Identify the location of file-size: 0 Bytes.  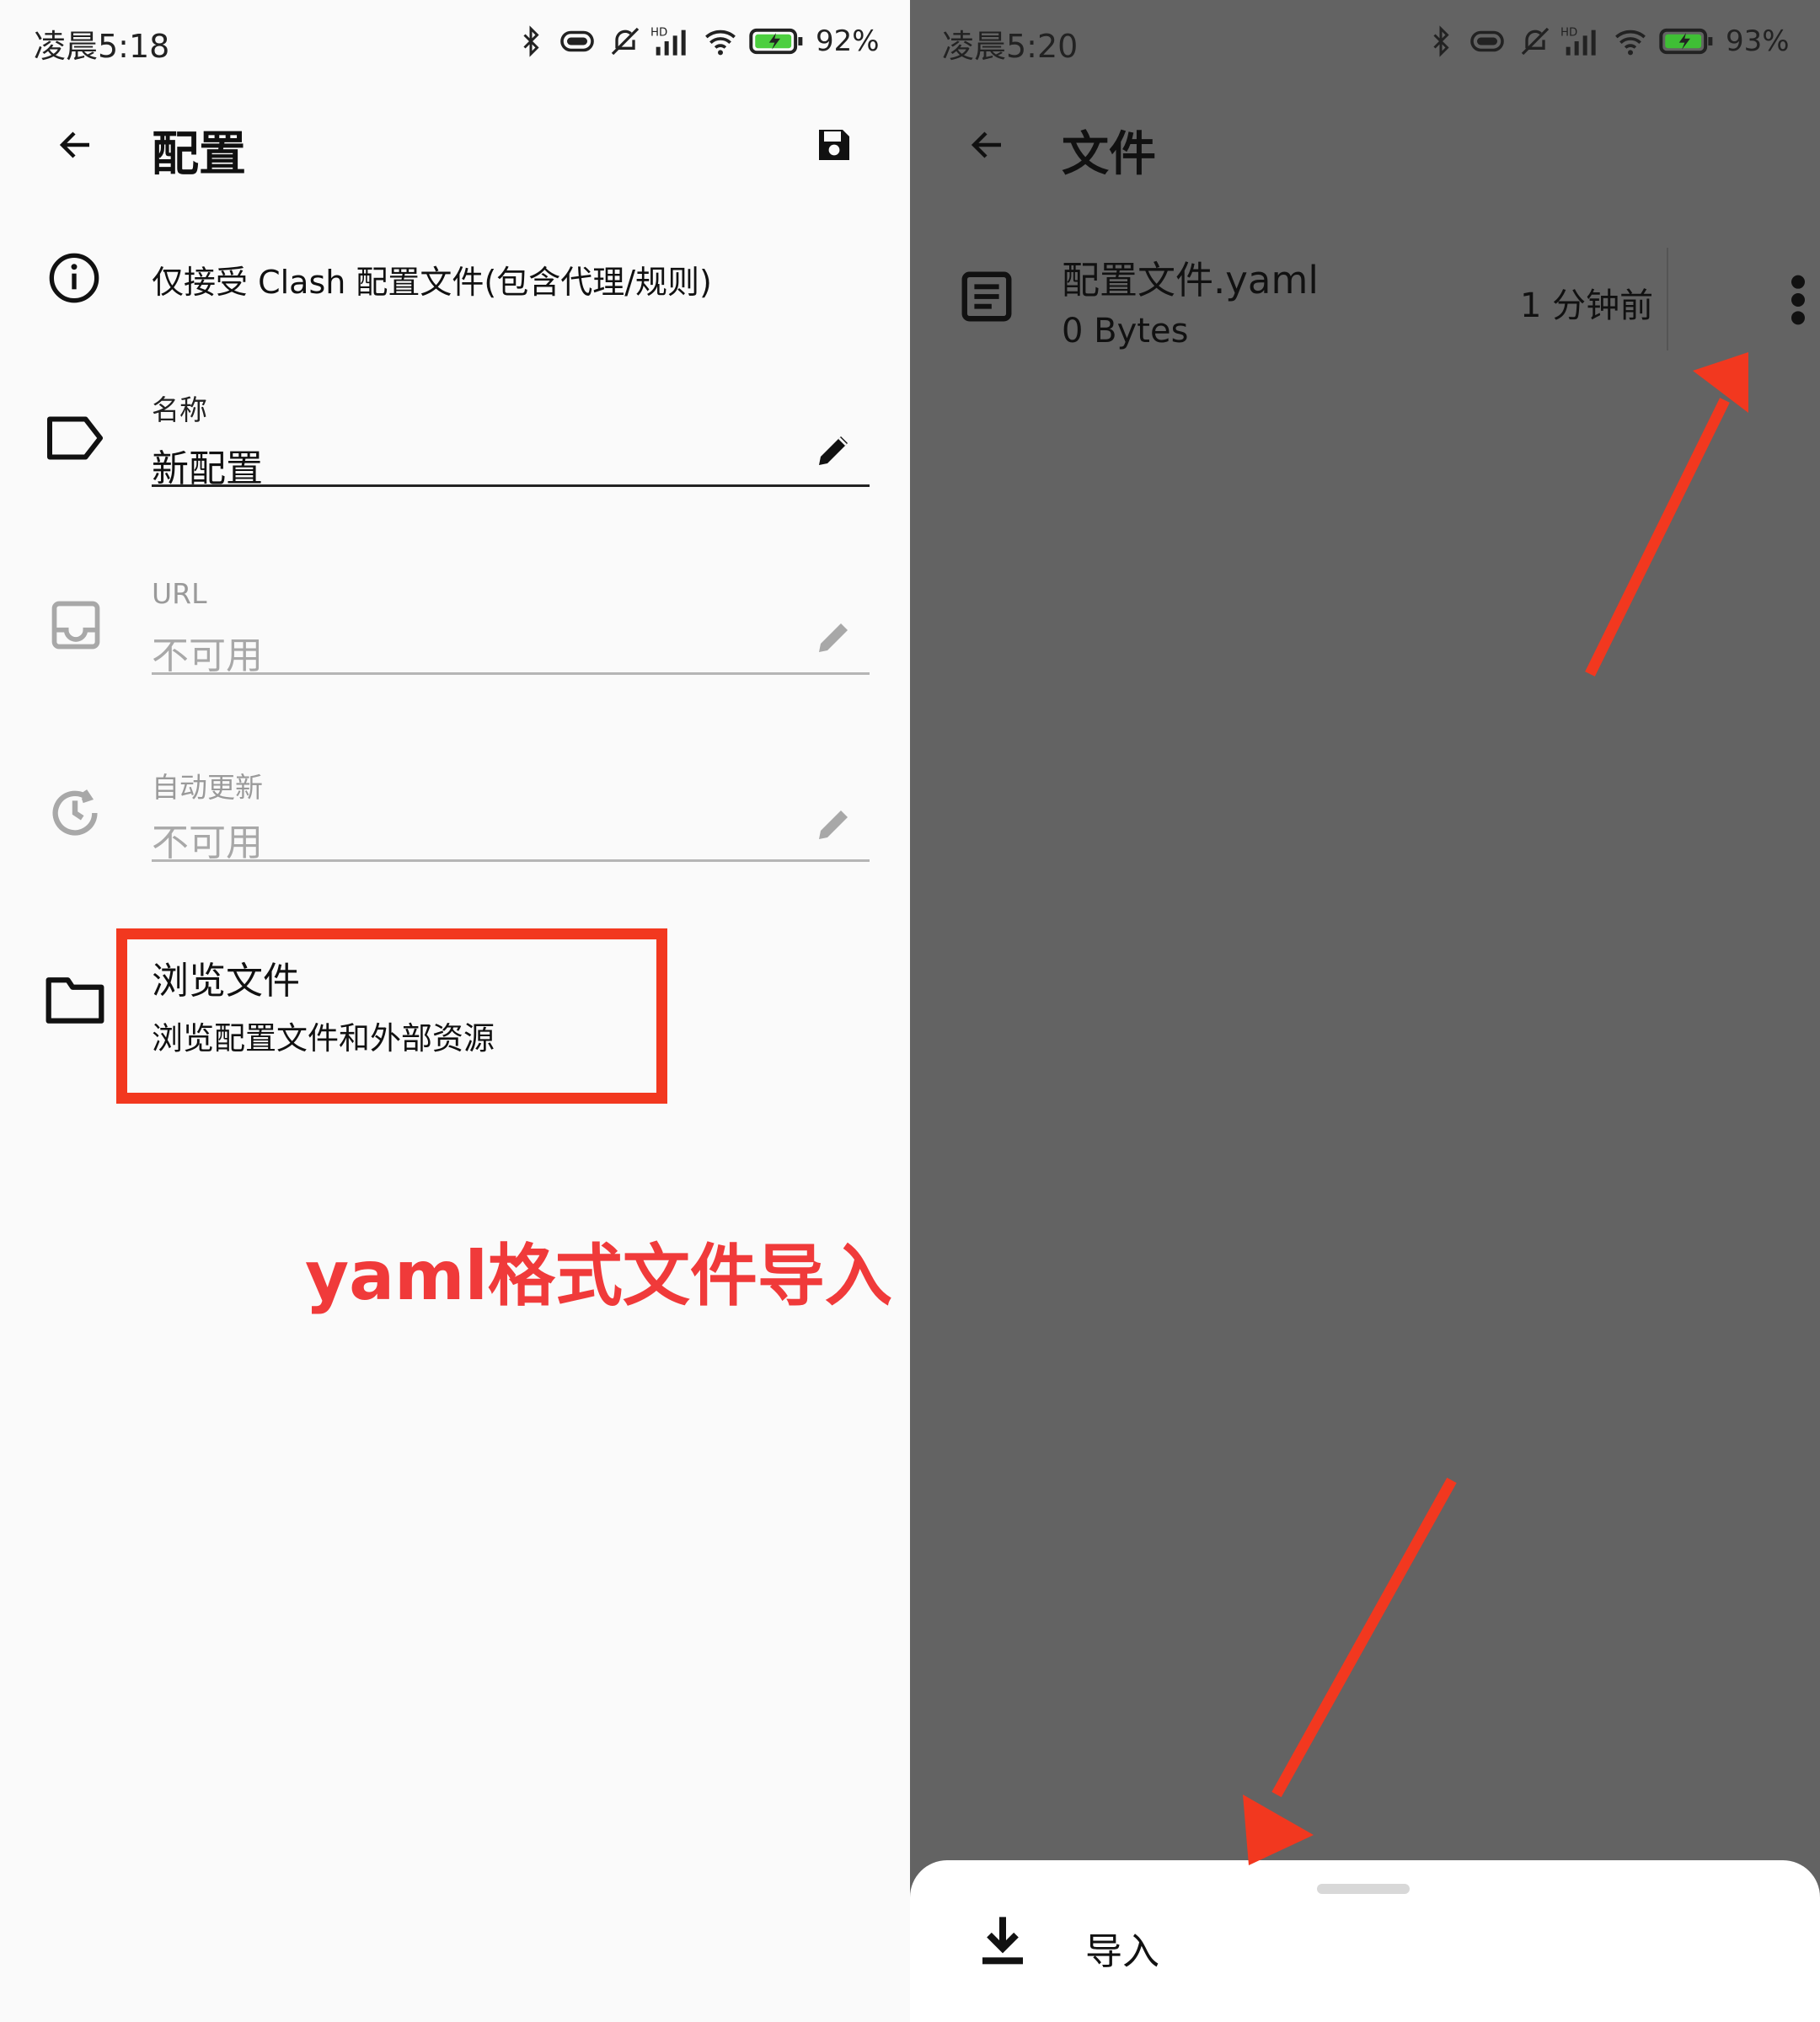
(1125, 331).